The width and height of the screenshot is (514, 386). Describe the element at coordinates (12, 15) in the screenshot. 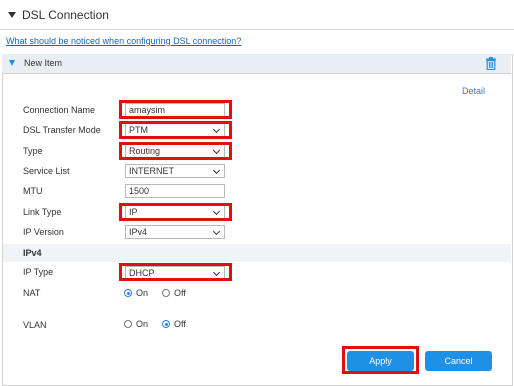

I see `collapse-triangle-icon` at that location.